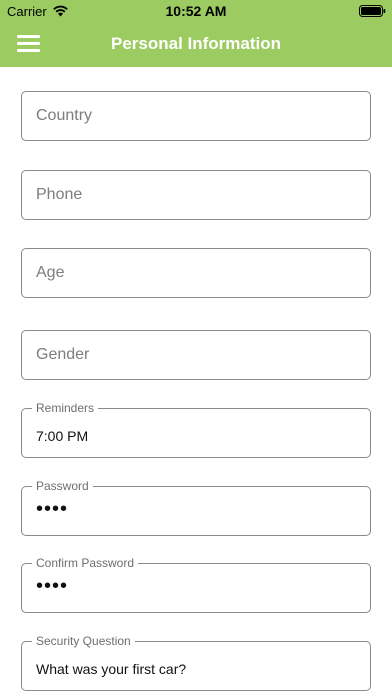 The width and height of the screenshot is (392, 696). I want to click on reminders-value: 7:00 PM, so click(62, 436).